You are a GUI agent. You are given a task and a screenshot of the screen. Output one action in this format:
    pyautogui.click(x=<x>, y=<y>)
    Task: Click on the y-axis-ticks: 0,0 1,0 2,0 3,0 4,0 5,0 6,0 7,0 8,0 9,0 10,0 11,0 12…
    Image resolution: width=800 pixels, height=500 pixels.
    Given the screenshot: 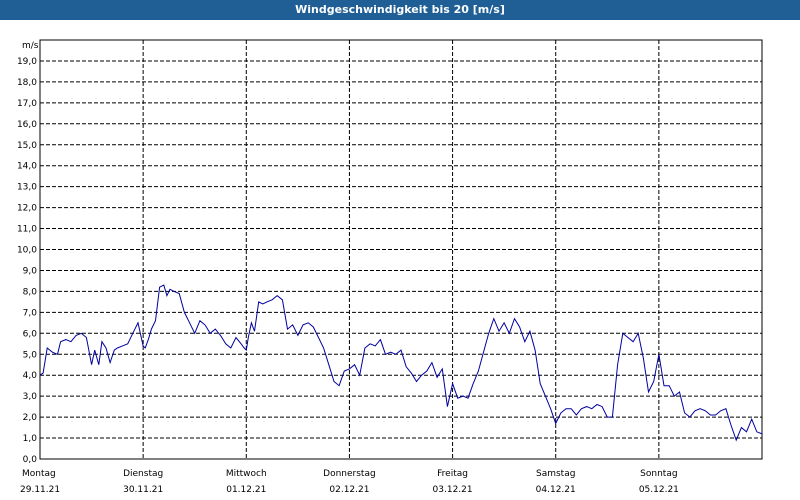 What is the action you would take?
    pyautogui.click(x=27, y=261)
    